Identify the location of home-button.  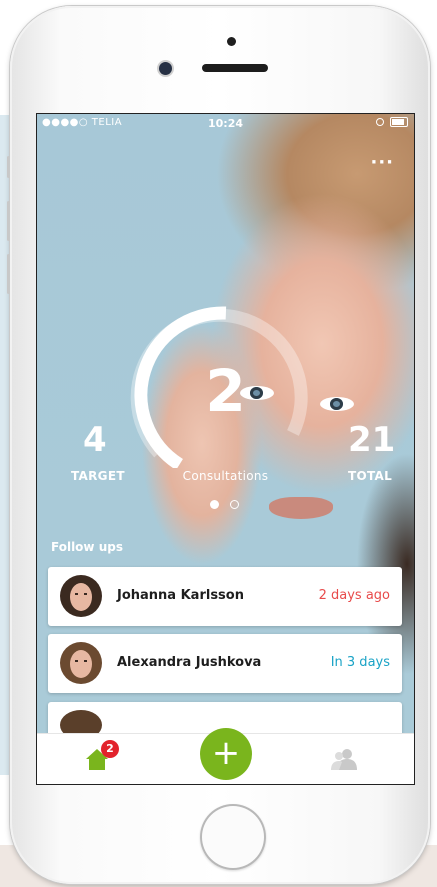
(233, 837).